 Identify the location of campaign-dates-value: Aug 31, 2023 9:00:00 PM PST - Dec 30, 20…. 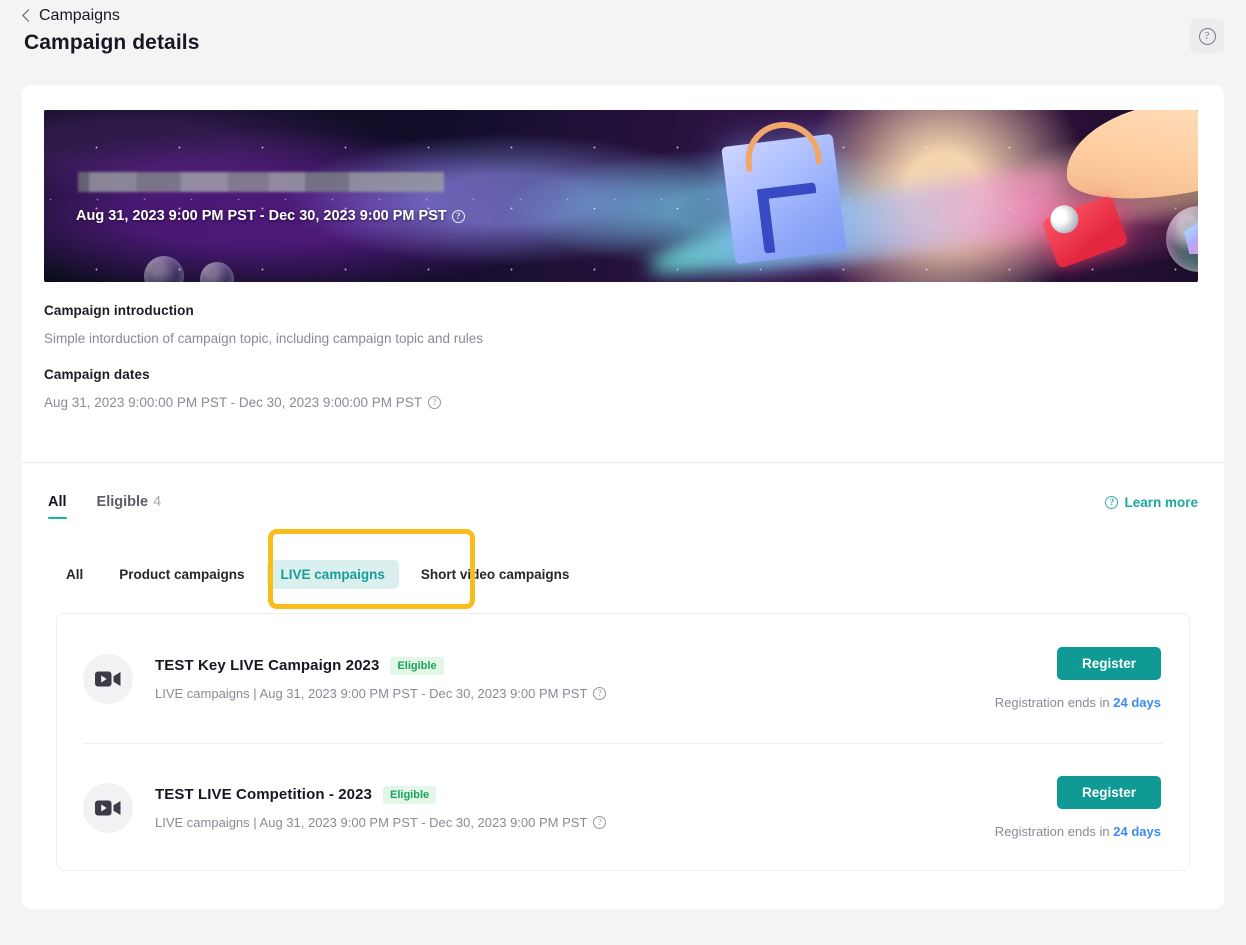
(233, 402).